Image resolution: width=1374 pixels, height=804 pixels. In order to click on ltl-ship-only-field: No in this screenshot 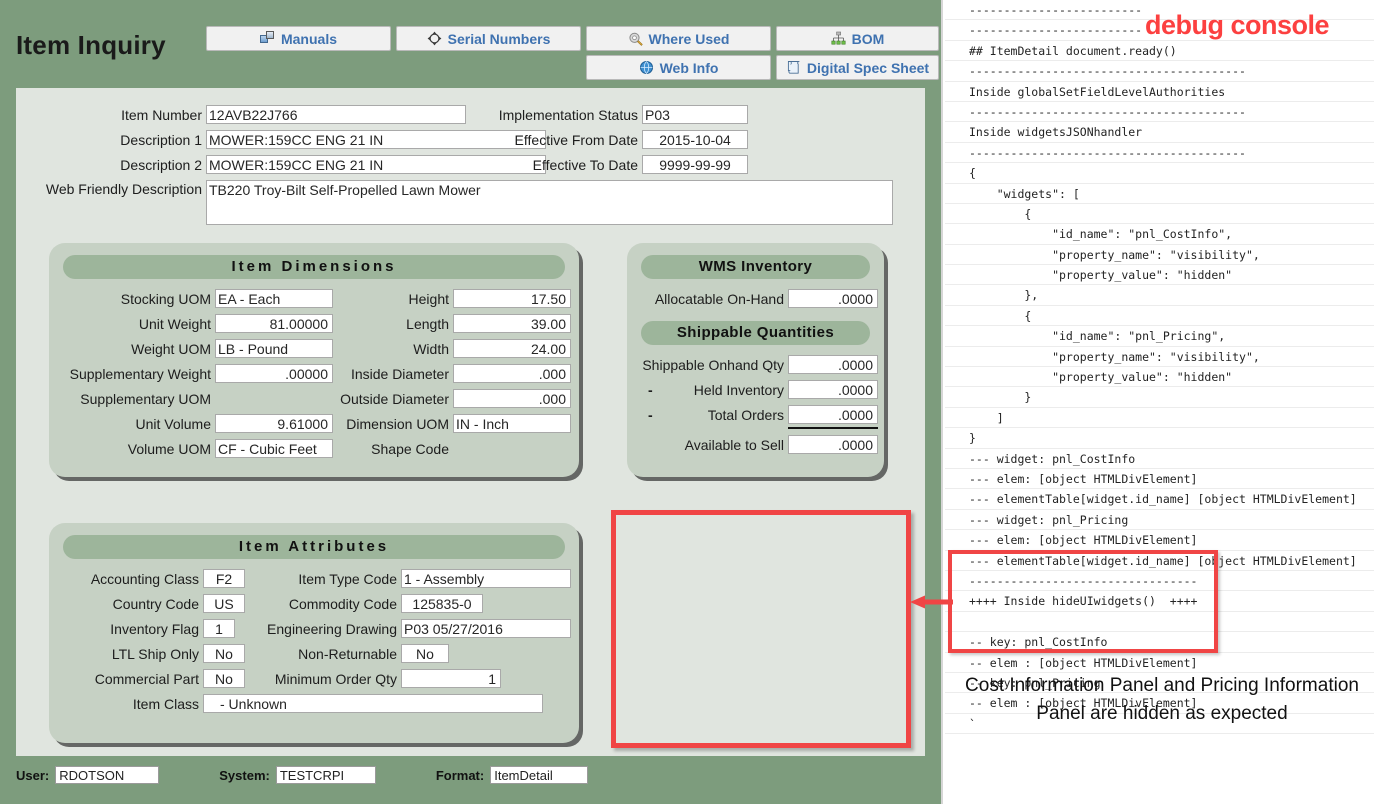, I will do `click(224, 653)`.